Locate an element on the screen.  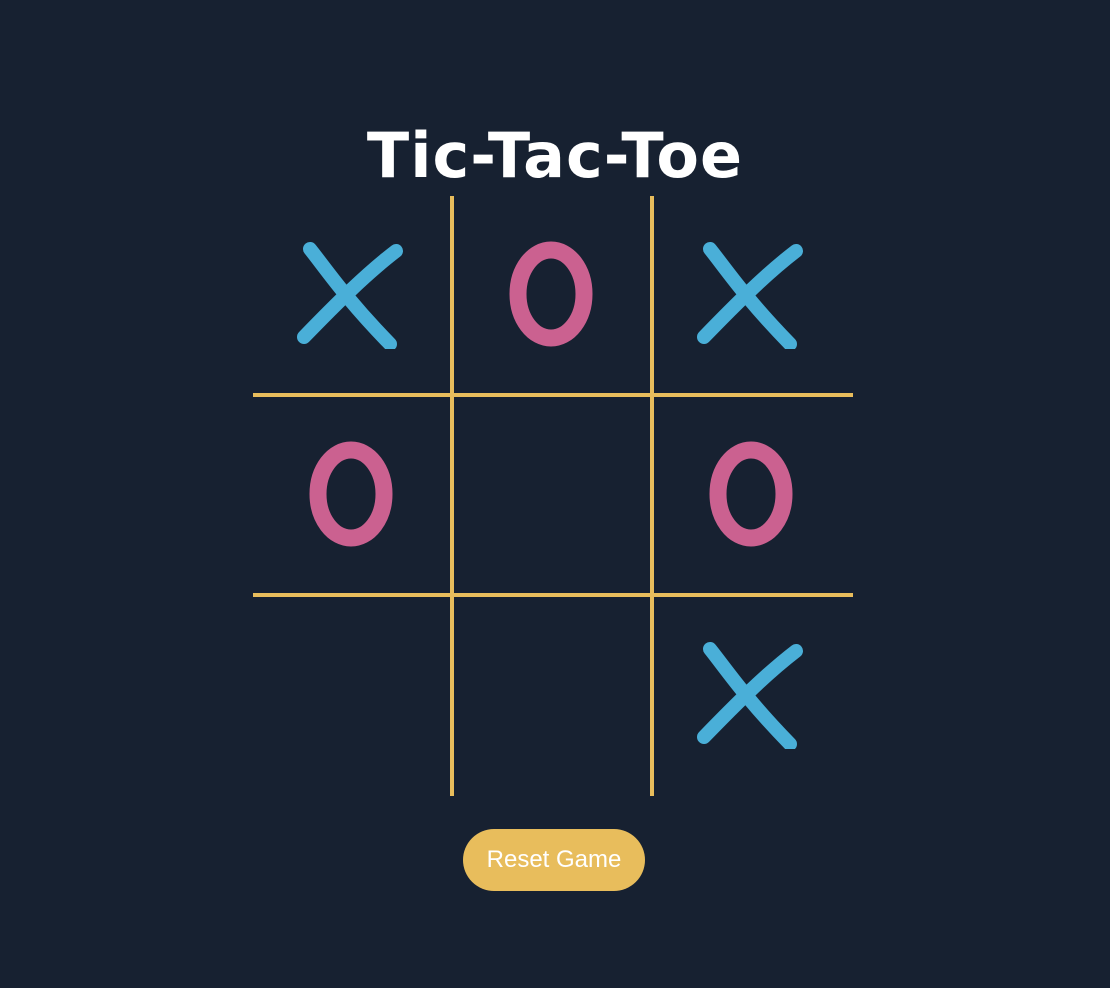
cell-bottom-center is located at coordinates (551, 694).